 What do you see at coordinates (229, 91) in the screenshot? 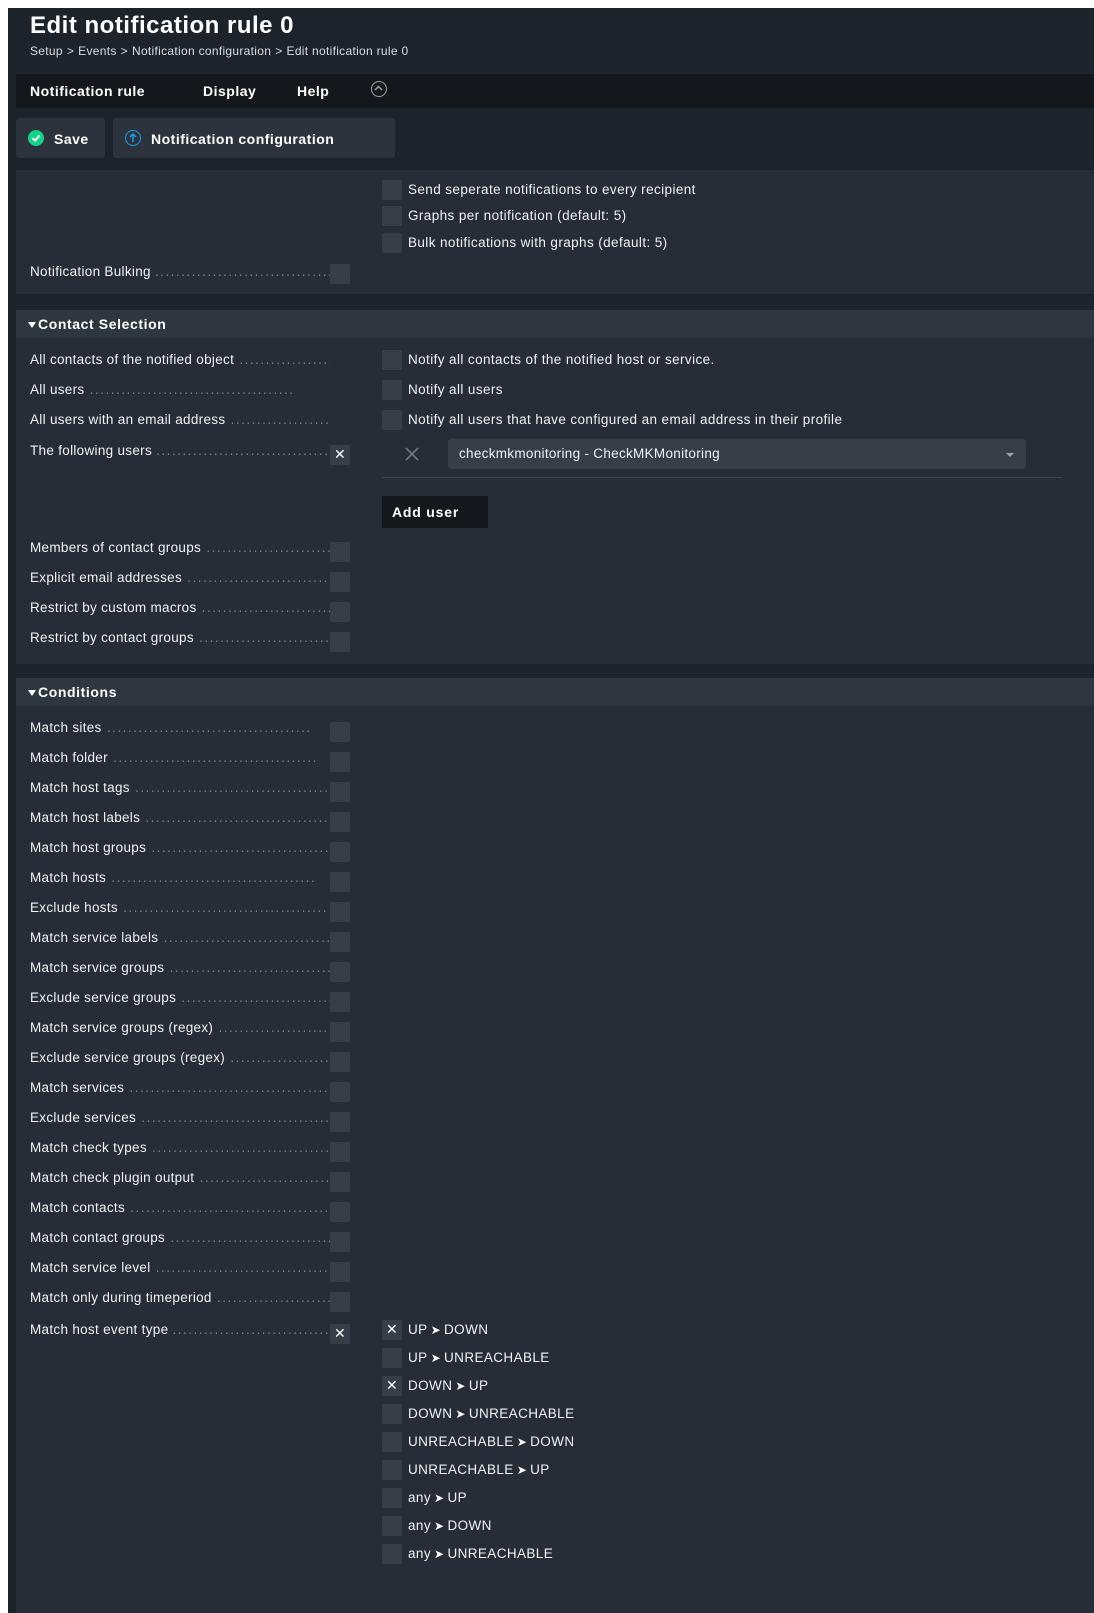
I see `menu-display: Display` at bounding box center [229, 91].